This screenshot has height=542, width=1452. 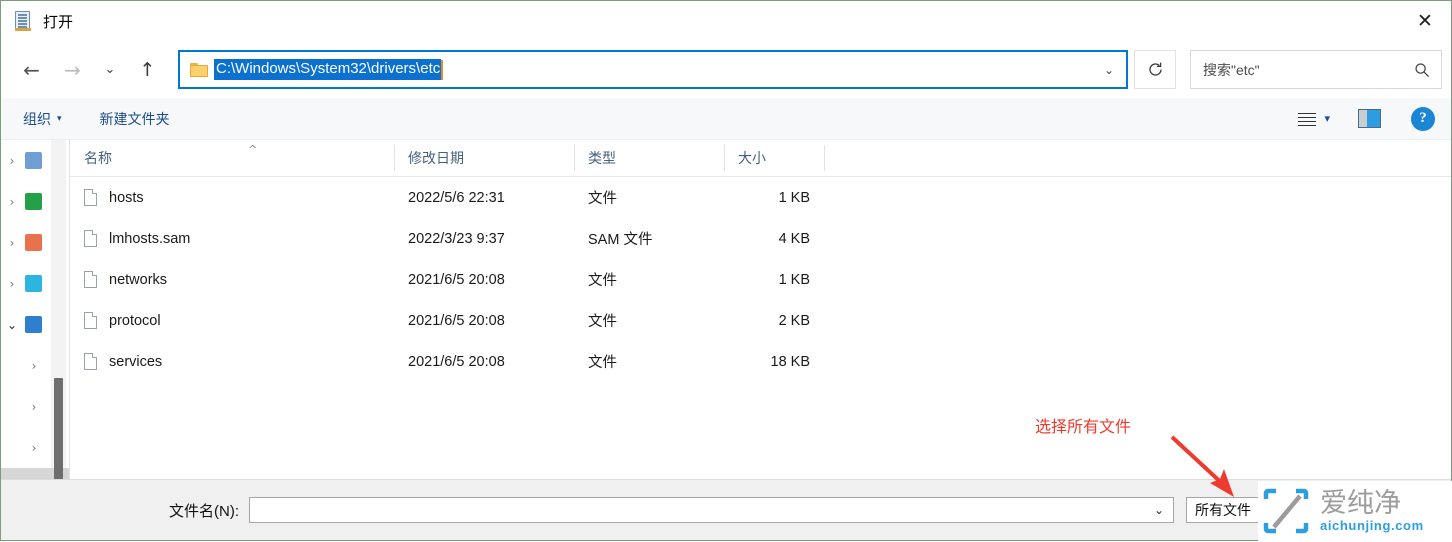 I want to click on navigation-pane: ››››⌄››››››, so click(x=35, y=309).